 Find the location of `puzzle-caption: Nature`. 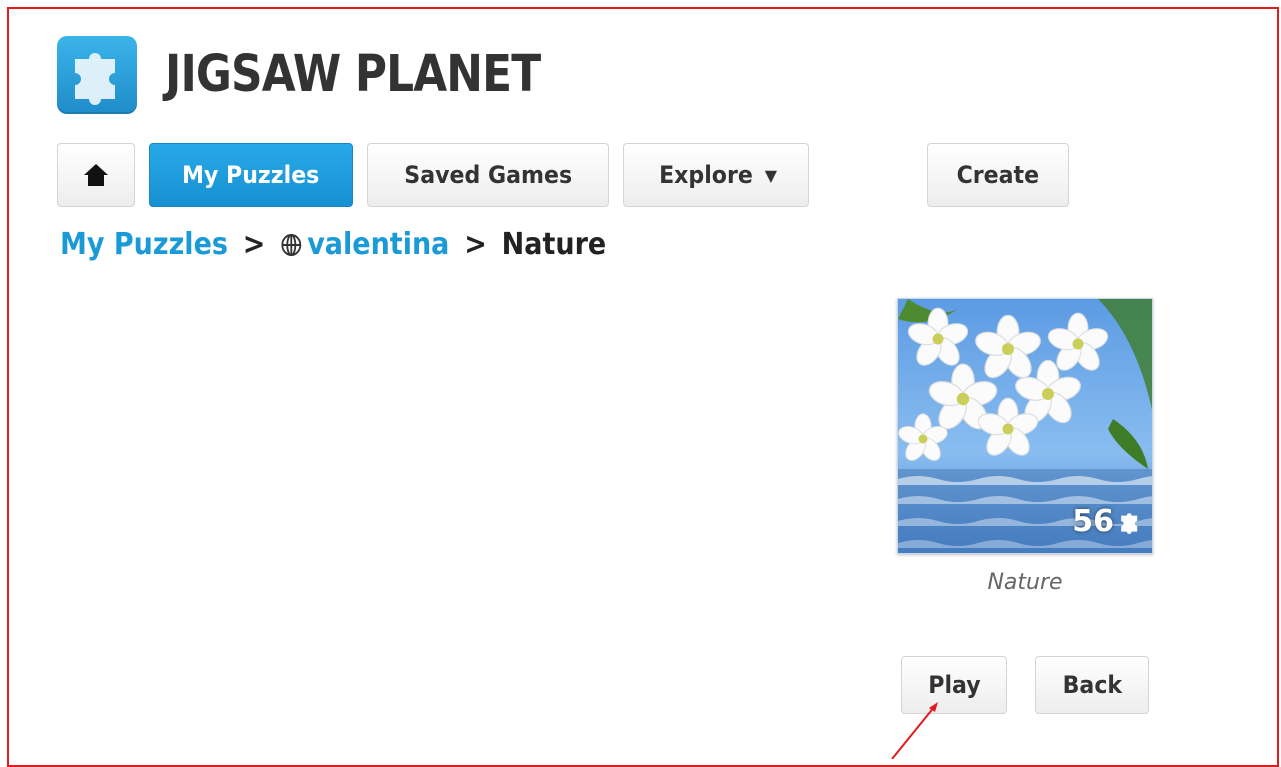

puzzle-caption: Nature is located at coordinates (1025, 582).